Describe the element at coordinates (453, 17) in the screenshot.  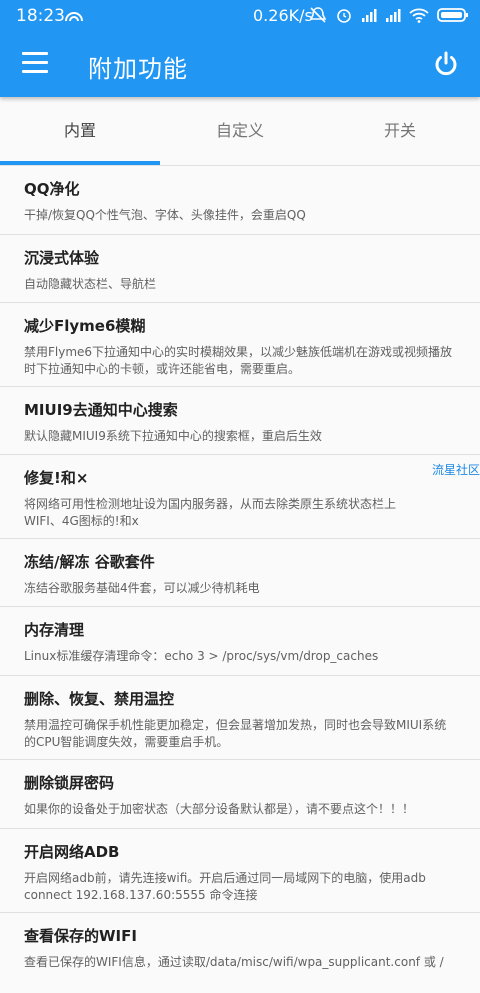
I see `battery-icon` at that location.